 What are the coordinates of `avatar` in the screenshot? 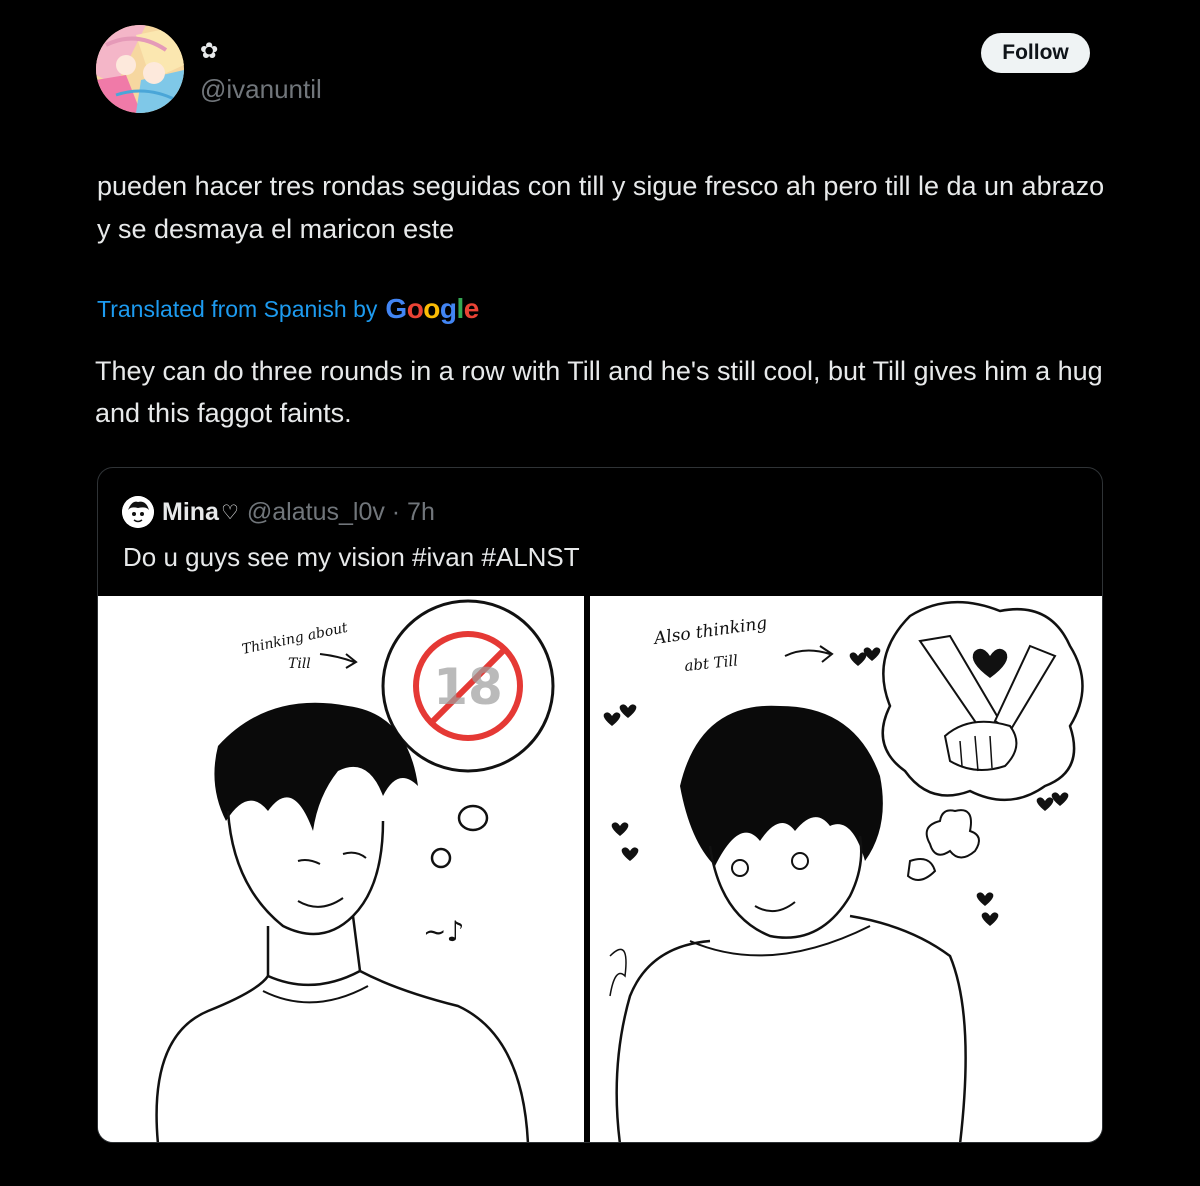 It's located at (140, 69).